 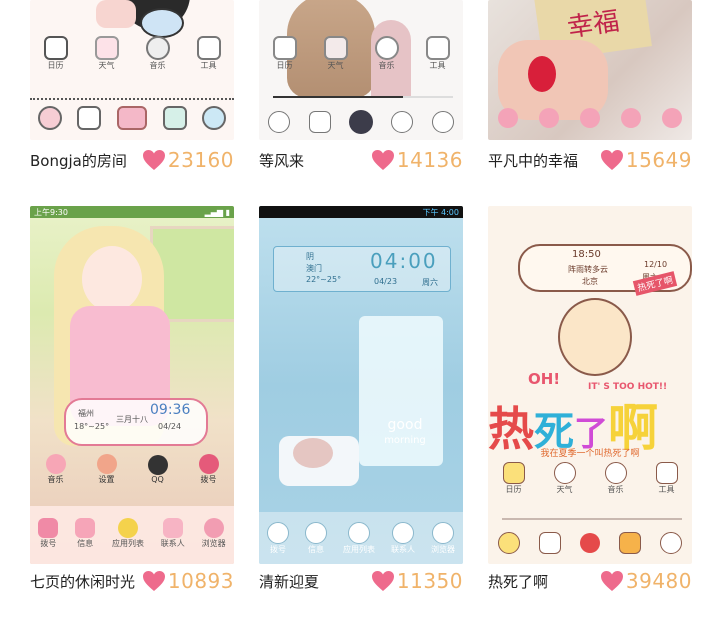 I want to click on app-qq: QQ, so click(x=157, y=469).